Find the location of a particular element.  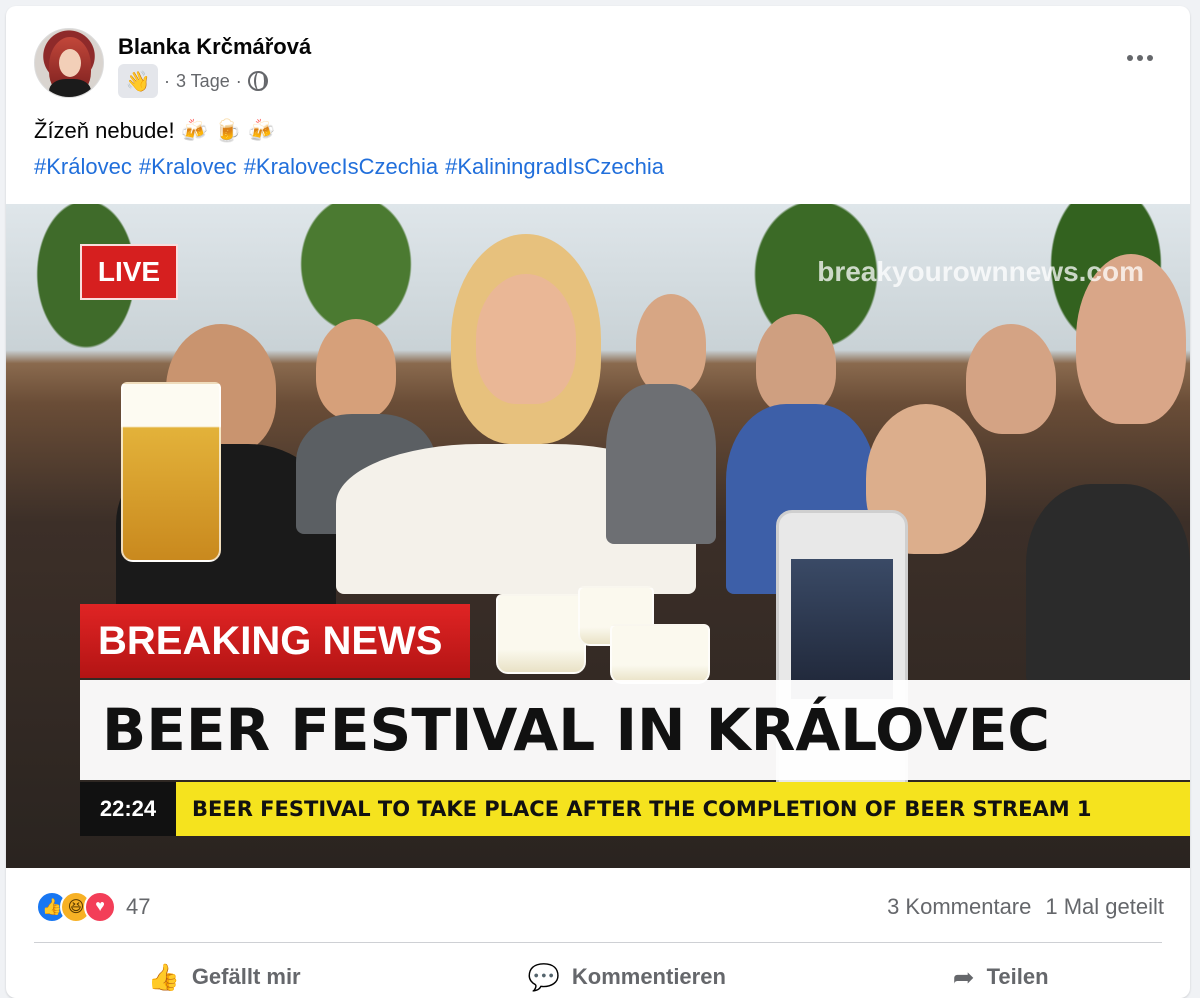

share-button: ➦ Teilen is located at coordinates (1001, 977).